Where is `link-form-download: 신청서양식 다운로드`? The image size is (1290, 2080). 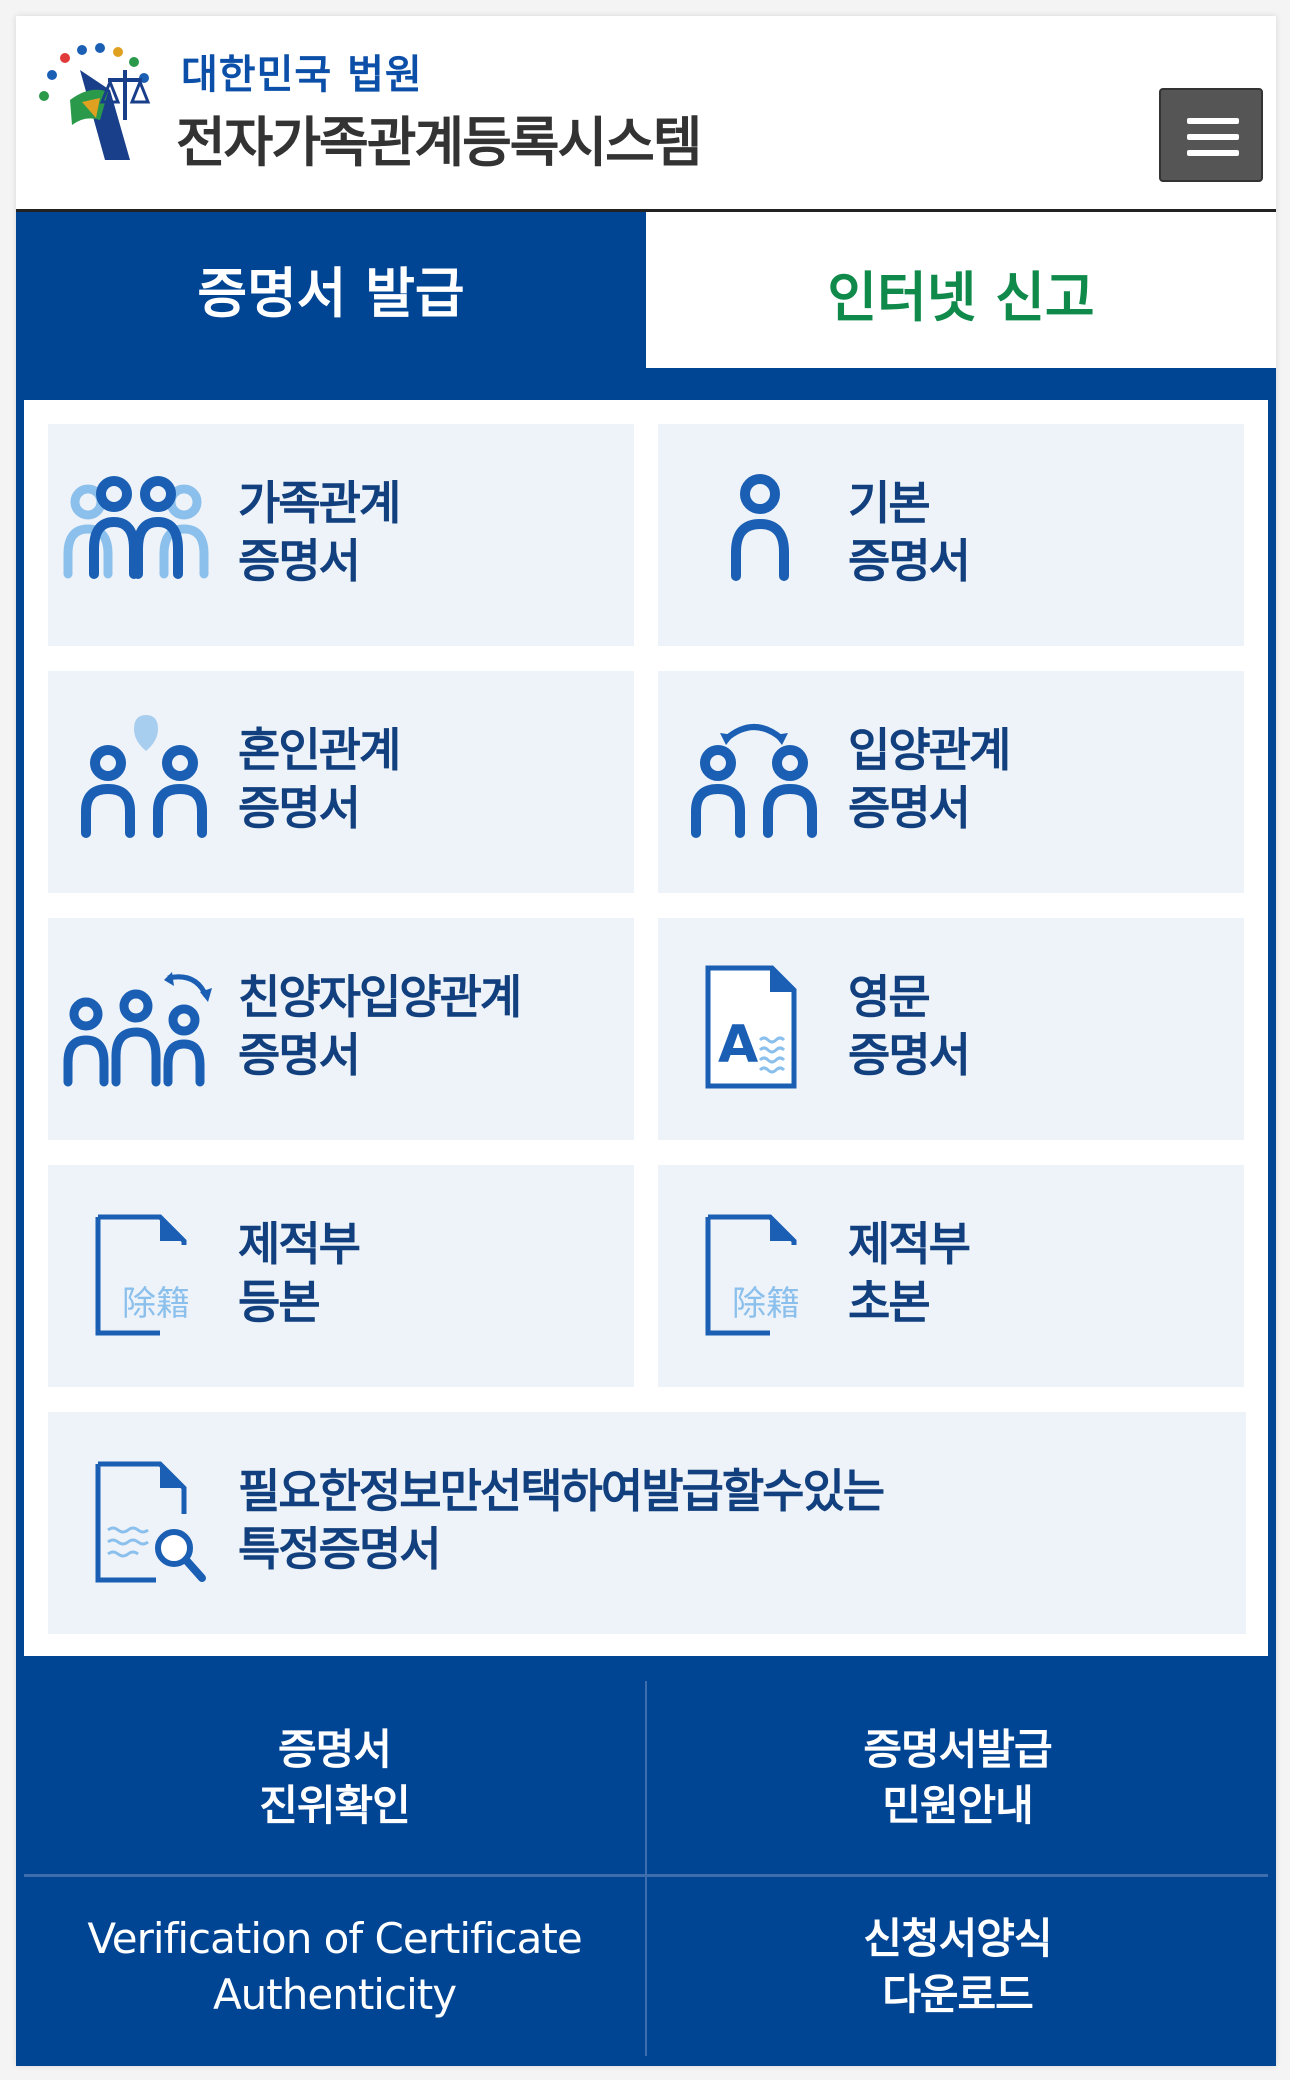 link-form-download: 신청서양식 다운로드 is located at coordinates (957, 1966).